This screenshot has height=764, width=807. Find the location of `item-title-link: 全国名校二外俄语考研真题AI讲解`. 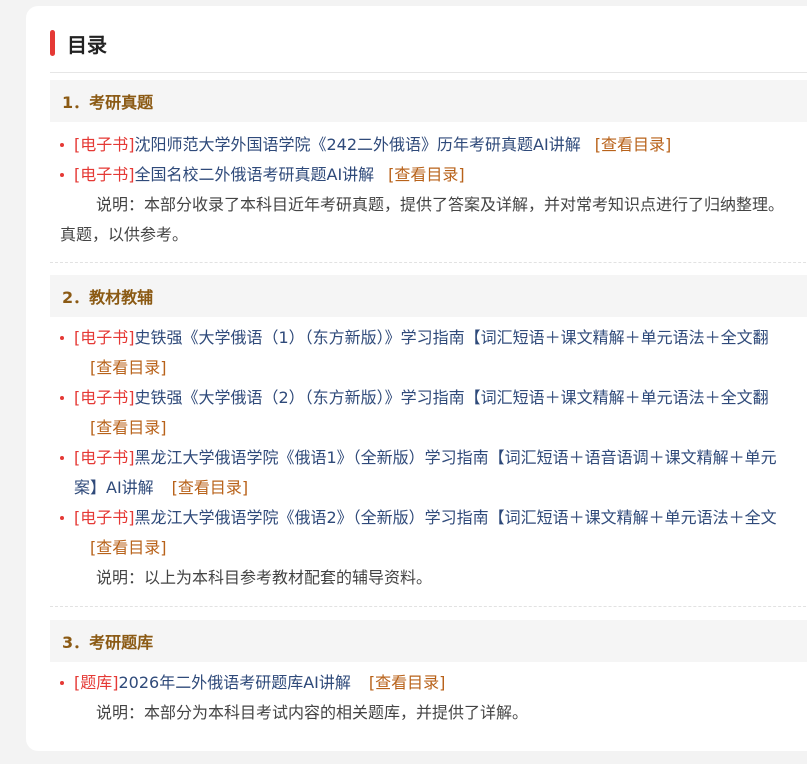

item-title-link: 全国名校二外俄语考研真题AI讲解 is located at coordinates (255, 174).